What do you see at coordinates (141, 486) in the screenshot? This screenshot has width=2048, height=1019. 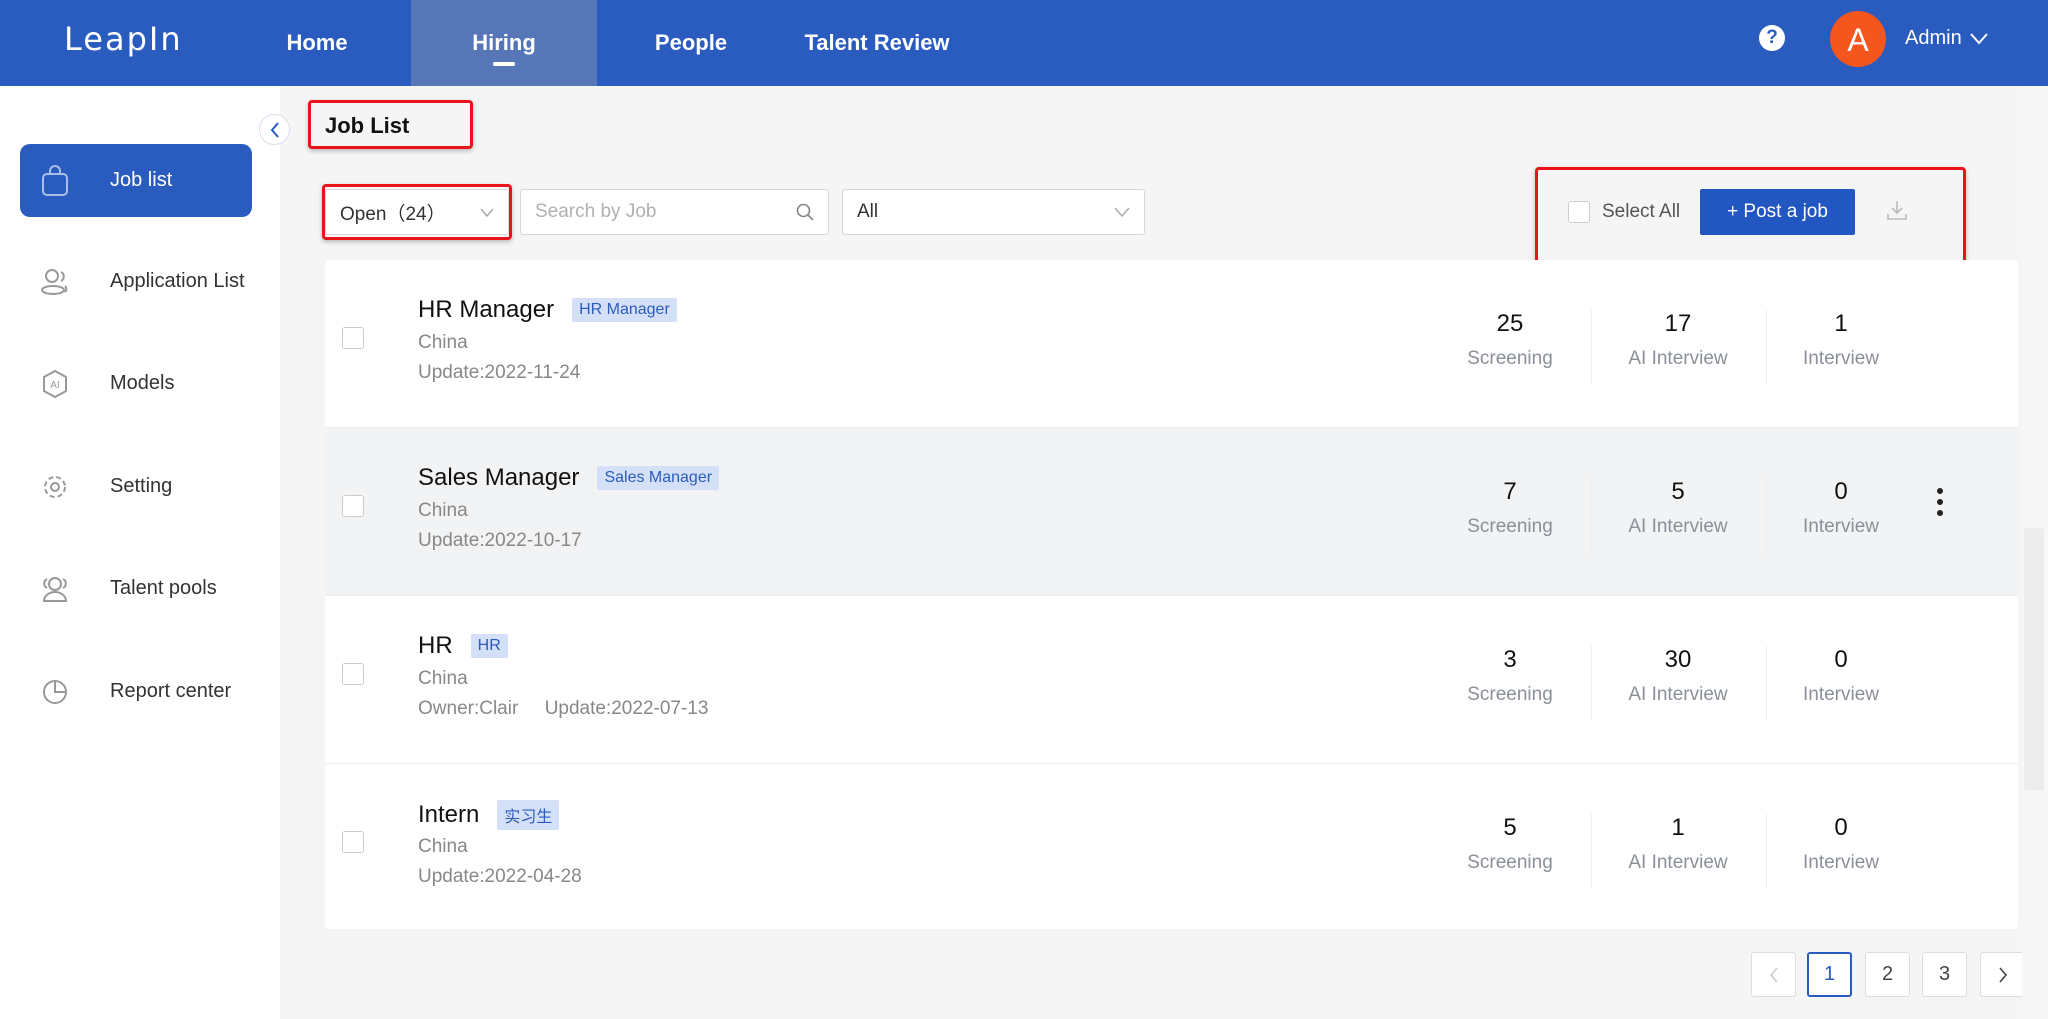 I see `sidebar-item-label: Setting` at bounding box center [141, 486].